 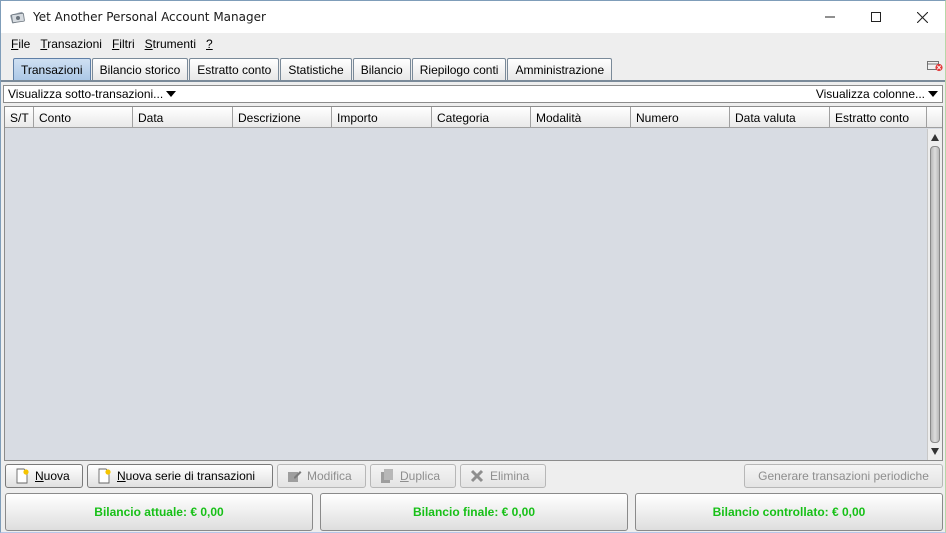 I want to click on delete-x-icon, so click(x=477, y=476).